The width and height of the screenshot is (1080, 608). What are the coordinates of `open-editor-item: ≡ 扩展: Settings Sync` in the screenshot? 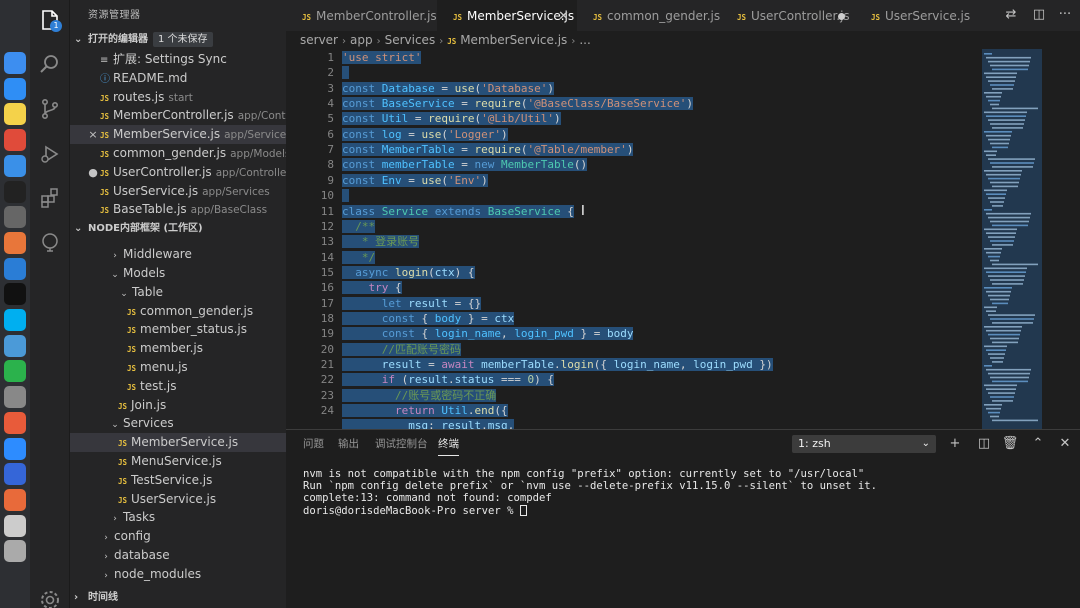 It's located at (178, 59).